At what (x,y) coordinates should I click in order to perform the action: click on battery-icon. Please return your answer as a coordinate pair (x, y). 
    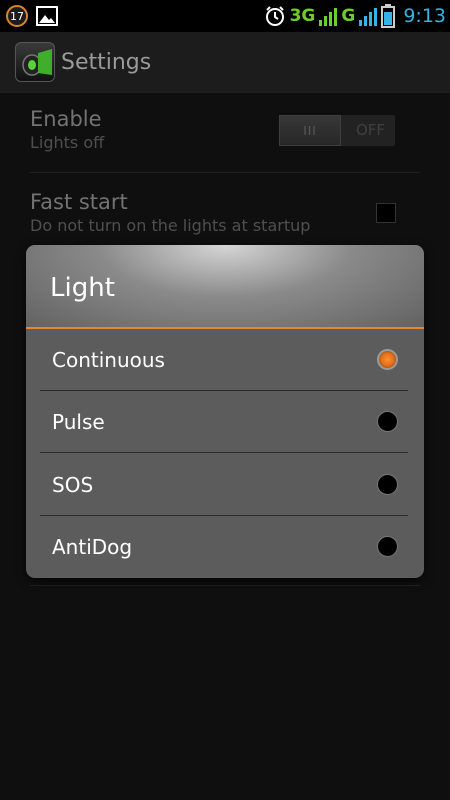
    Looking at the image, I should click on (388, 16).